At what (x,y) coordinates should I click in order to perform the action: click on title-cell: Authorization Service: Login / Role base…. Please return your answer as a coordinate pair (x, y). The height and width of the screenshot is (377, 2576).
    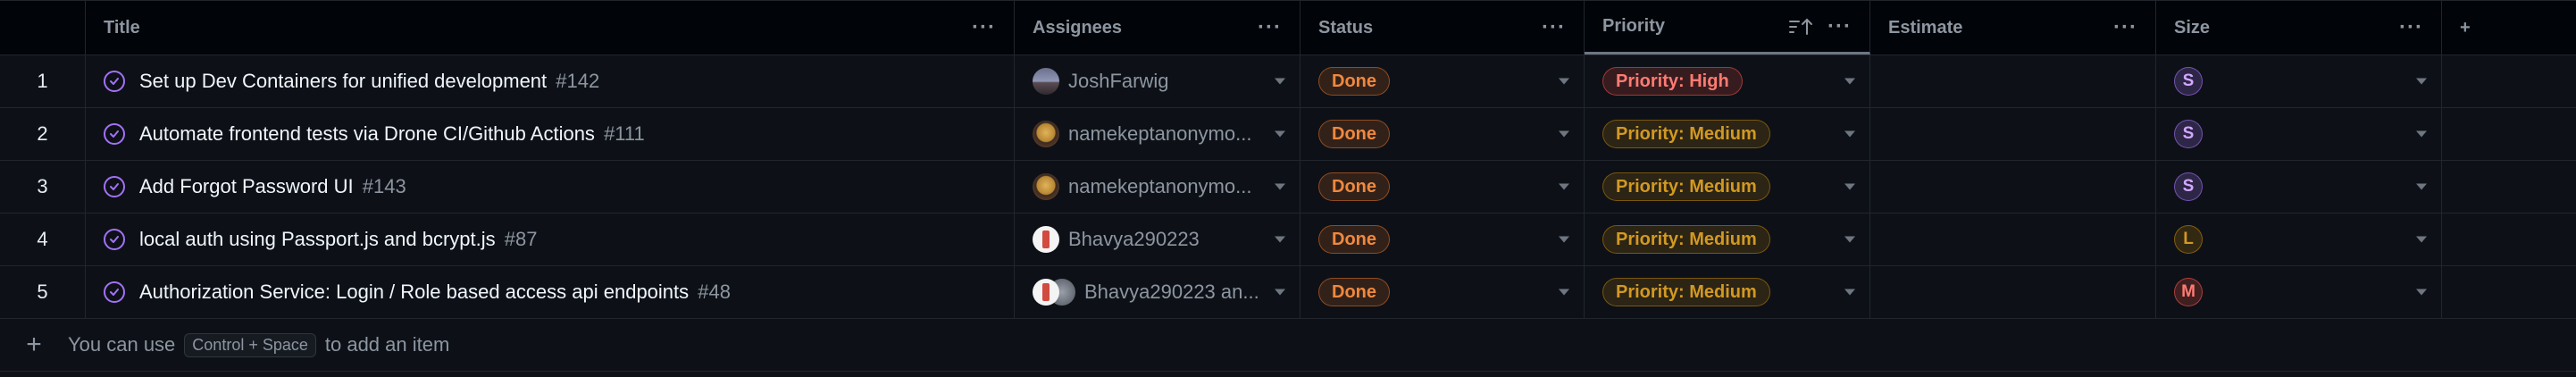
    Looking at the image, I should click on (551, 292).